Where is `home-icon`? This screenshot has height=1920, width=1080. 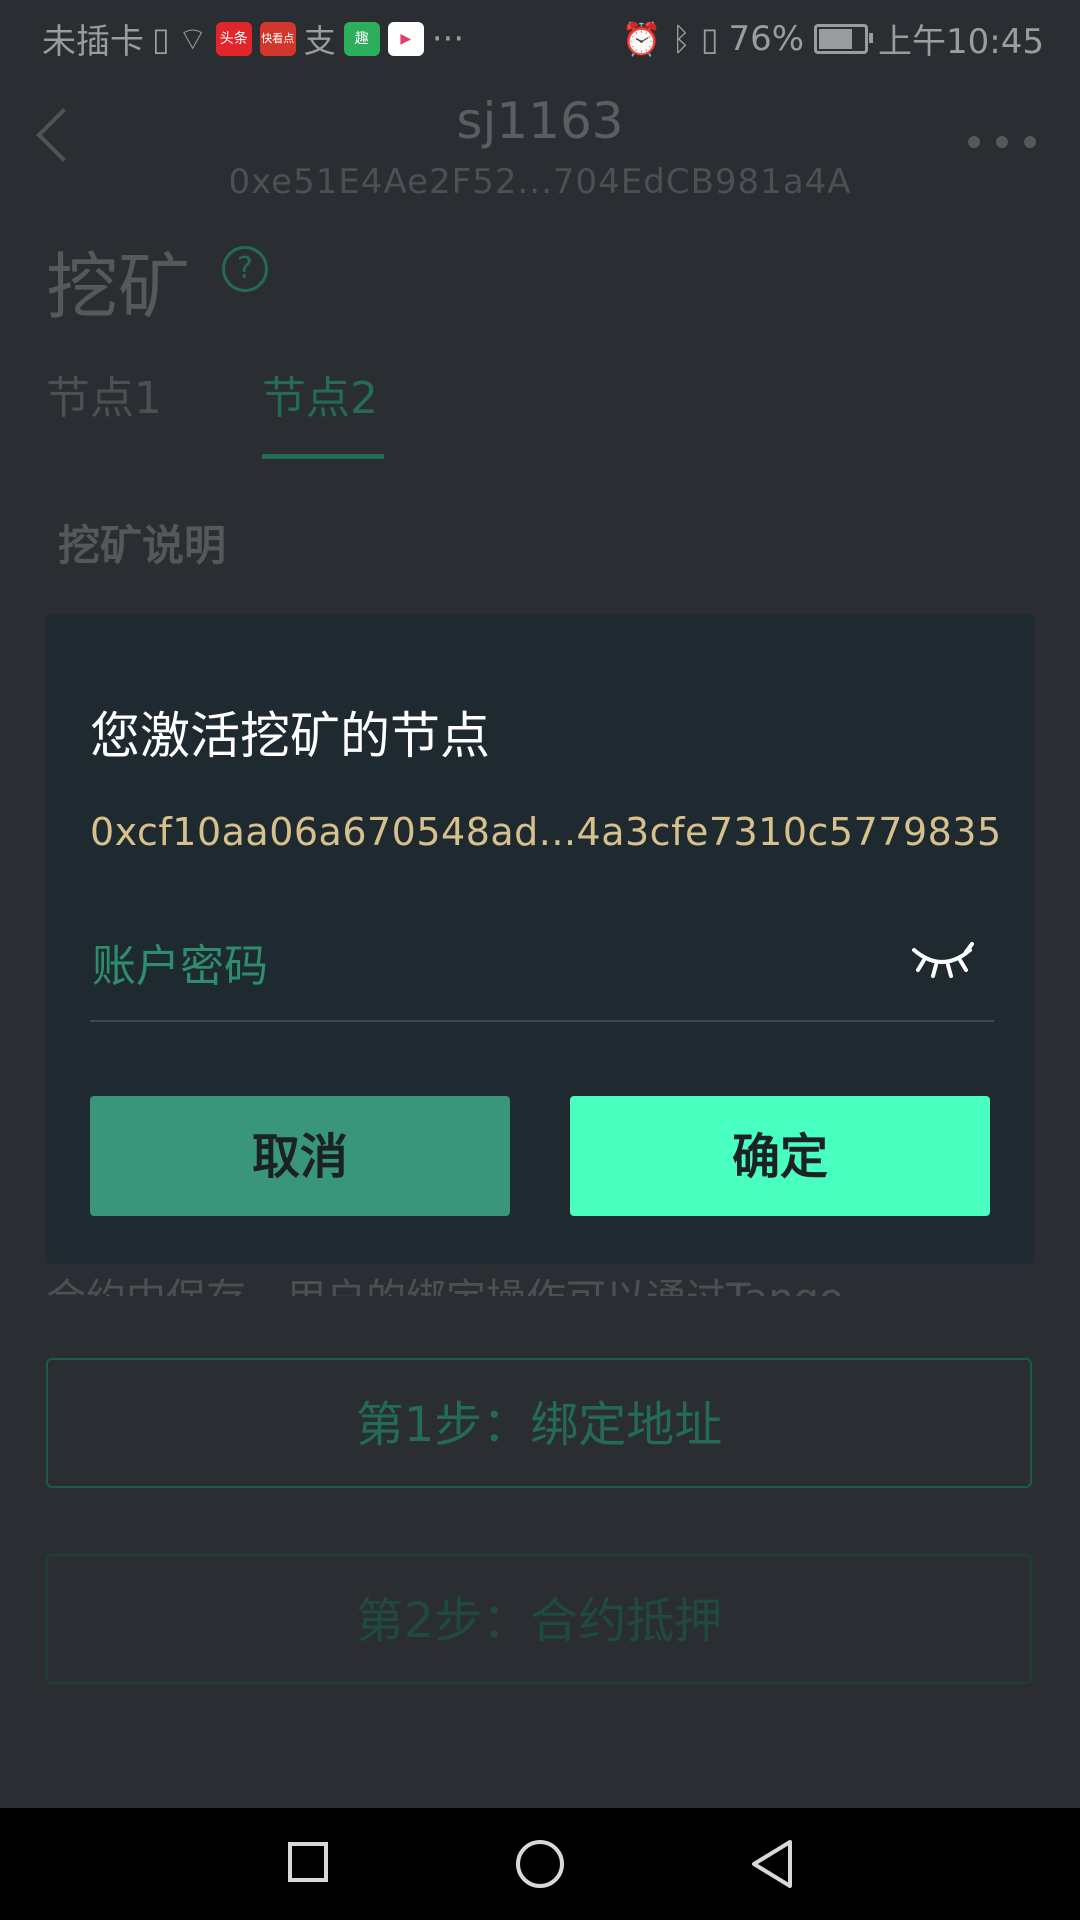
home-icon is located at coordinates (540, 1864).